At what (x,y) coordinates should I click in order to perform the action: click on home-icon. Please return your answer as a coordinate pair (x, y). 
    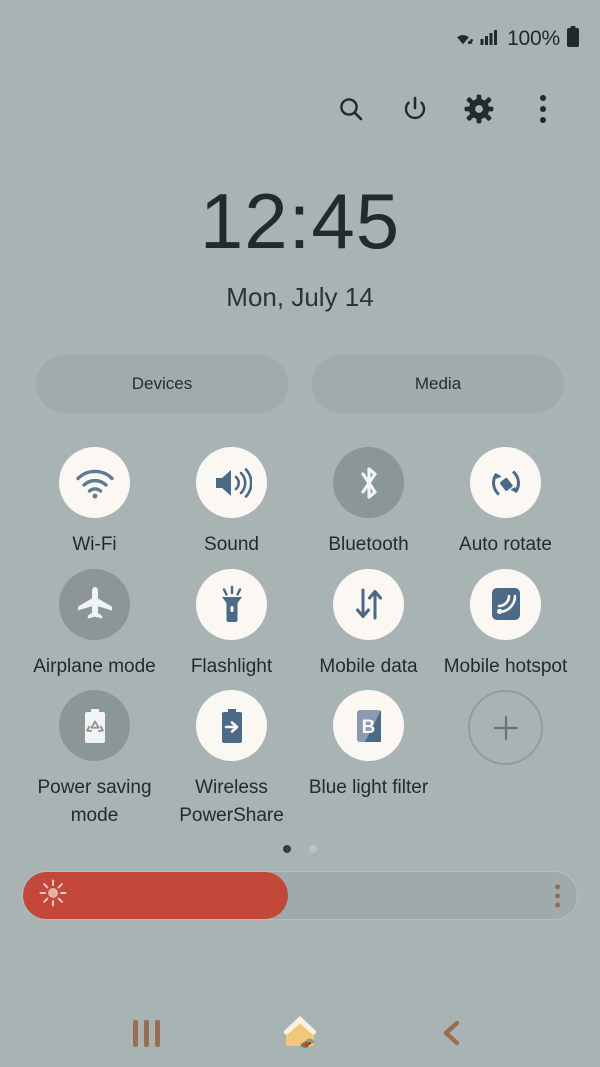
    Looking at the image, I should click on (300, 1033).